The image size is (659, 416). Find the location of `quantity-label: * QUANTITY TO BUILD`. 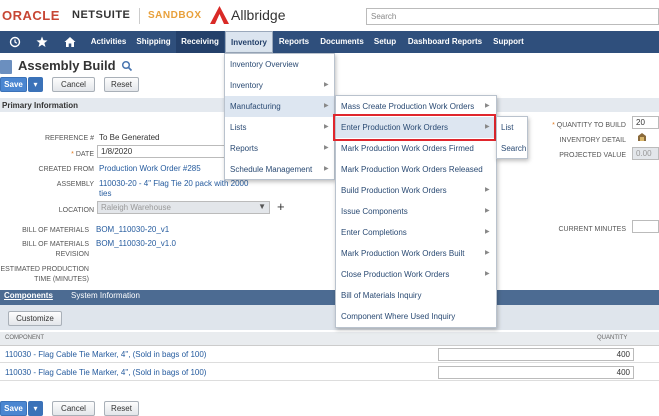

quantity-label: * QUANTITY TO BUILD is located at coordinates (589, 125).